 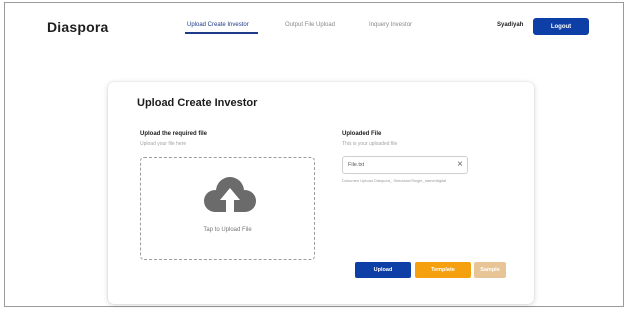 I want to click on close-icon: ×, so click(x=460, y=165).